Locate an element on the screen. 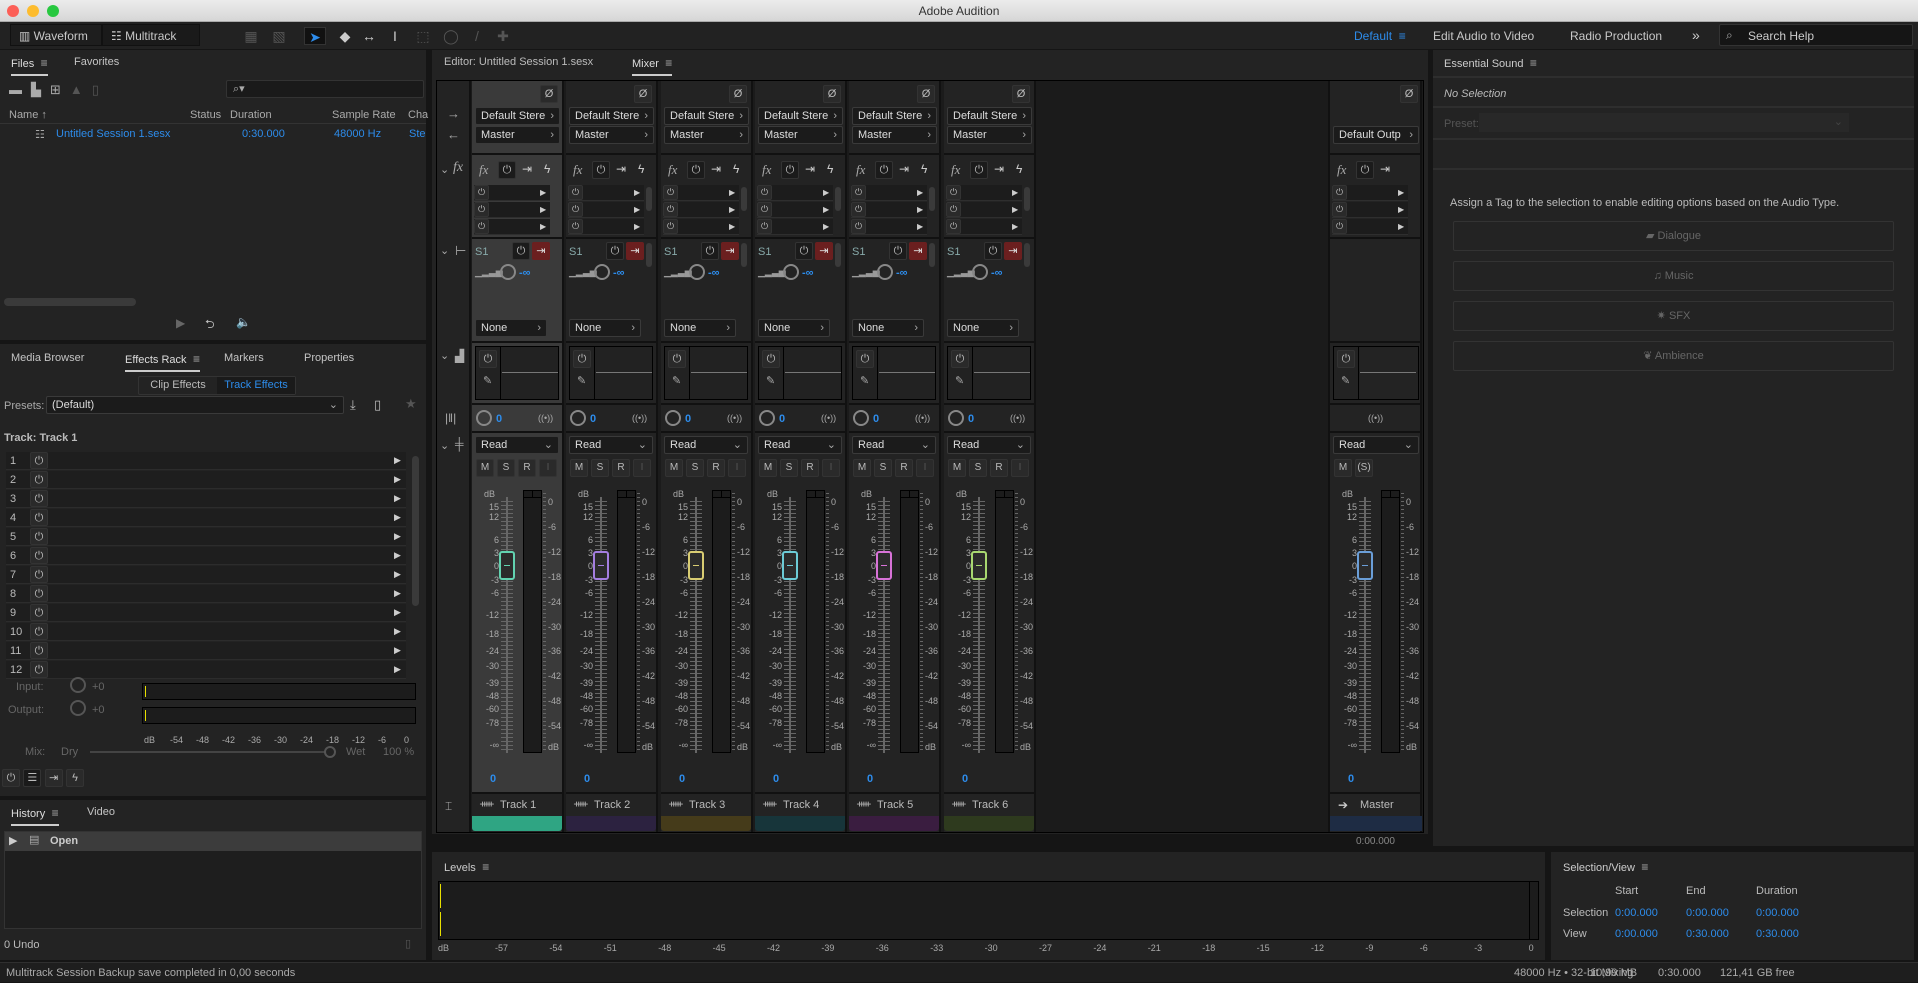  phase-invert-icon: Ø is located at coordinates (643, 94).